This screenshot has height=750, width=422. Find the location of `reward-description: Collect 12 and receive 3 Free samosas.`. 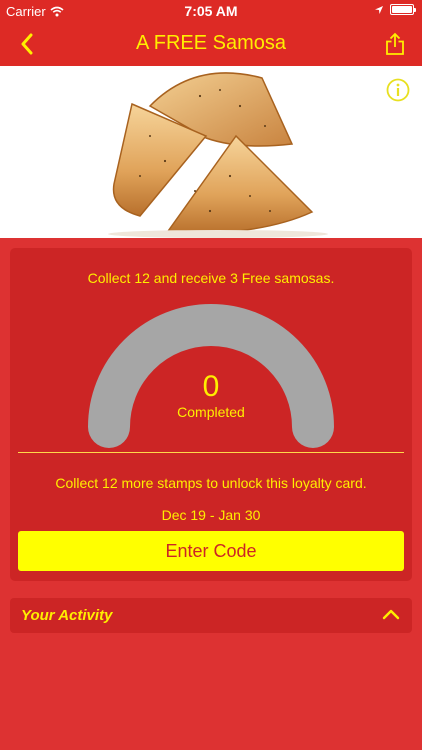

reward-description: Collect 12 and receive 3 Free samosas. is located at coordinates (211, 278).